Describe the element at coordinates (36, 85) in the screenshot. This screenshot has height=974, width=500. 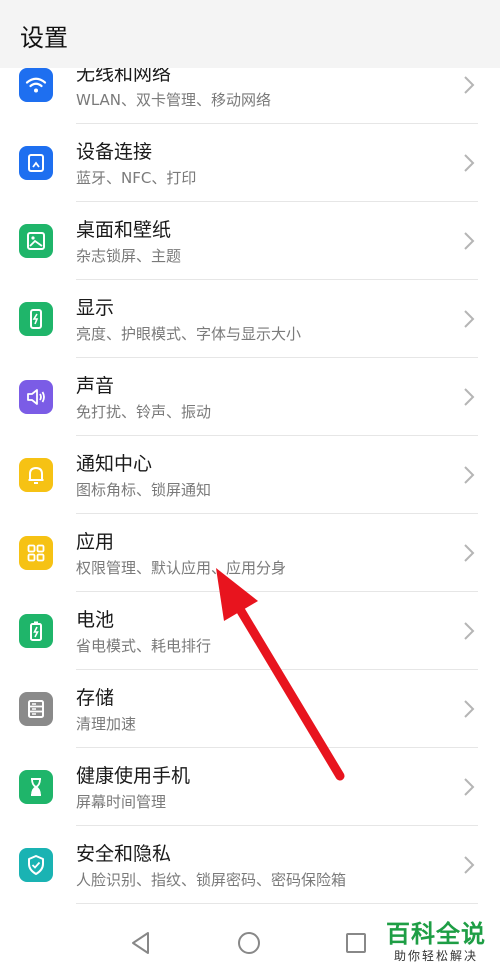
I see `wifi-icon` at that location.